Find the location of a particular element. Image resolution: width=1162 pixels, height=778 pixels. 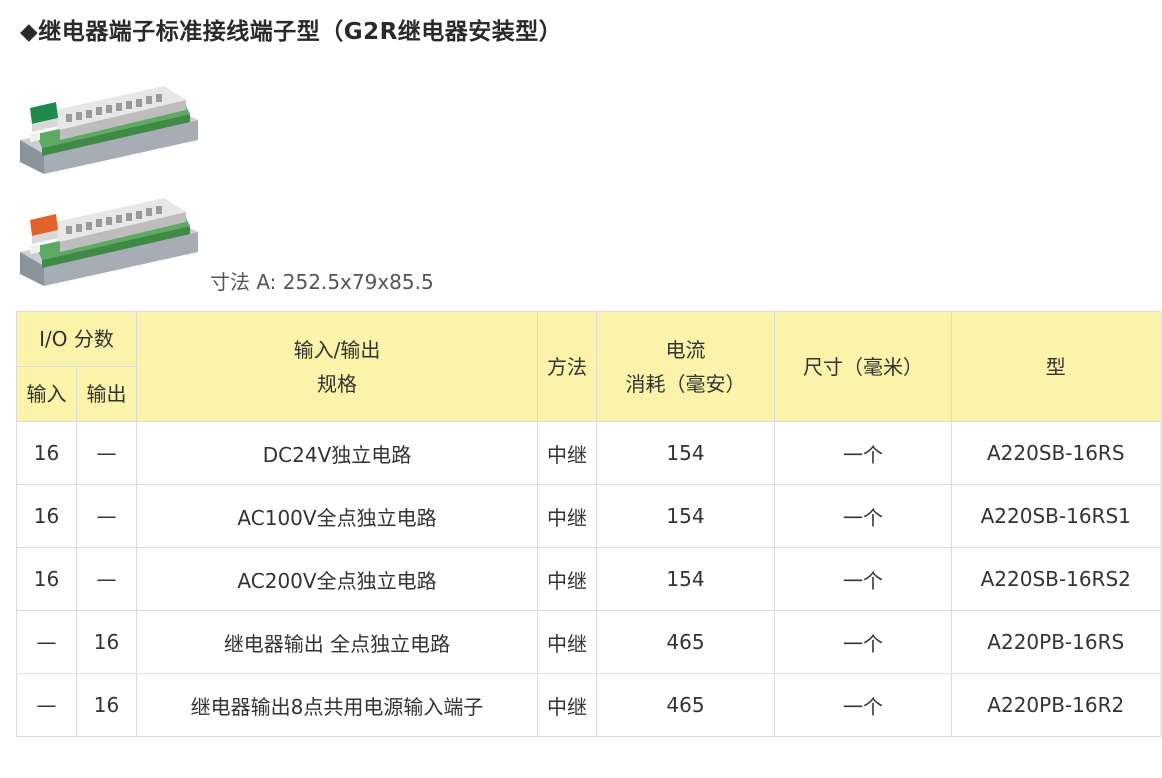

dimension-label: 寸法 A: 252.5x79x85.5 is located at coordinates (322, 282).